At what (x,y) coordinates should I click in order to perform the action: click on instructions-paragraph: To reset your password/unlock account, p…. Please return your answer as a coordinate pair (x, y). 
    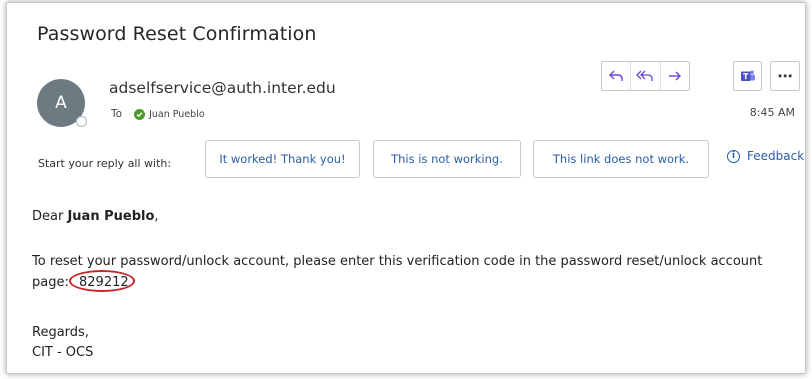
    Looking at the image, I should click on (417, 272).